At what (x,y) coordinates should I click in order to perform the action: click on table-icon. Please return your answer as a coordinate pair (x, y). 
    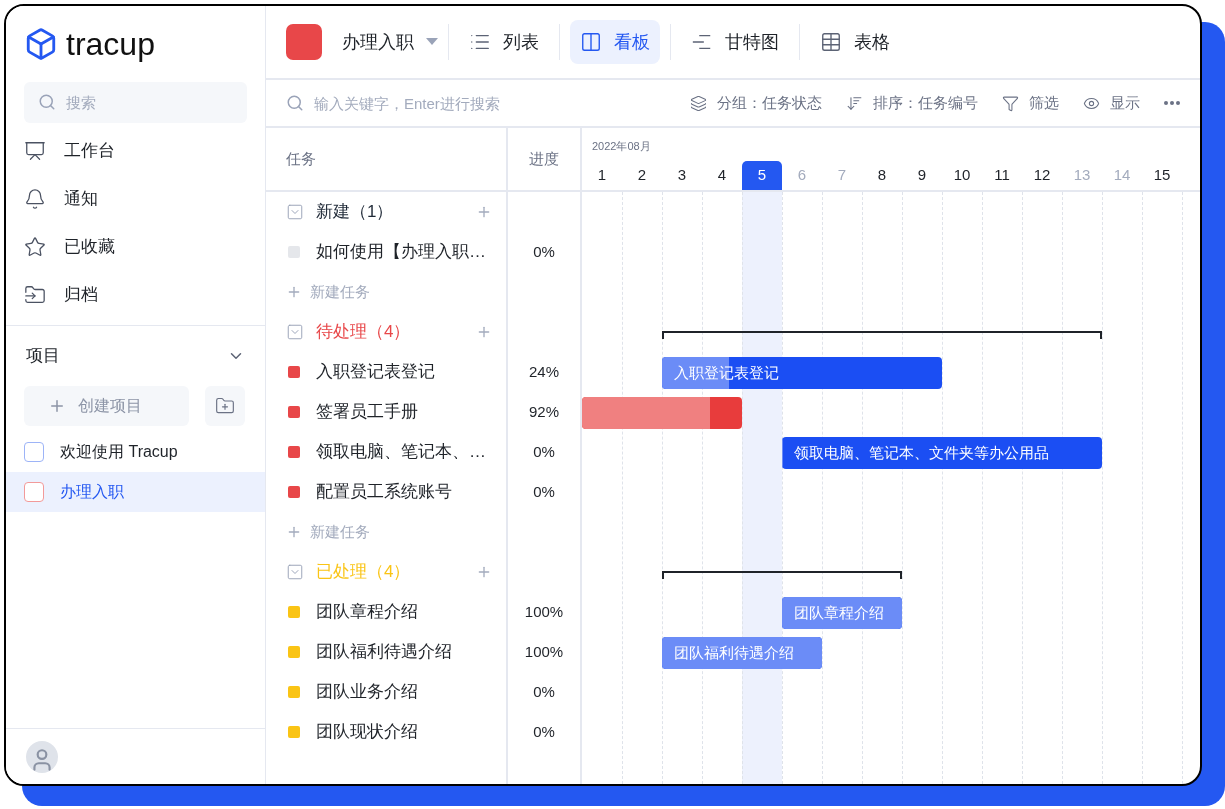
    Looking at the image, I should click on (831, 42).